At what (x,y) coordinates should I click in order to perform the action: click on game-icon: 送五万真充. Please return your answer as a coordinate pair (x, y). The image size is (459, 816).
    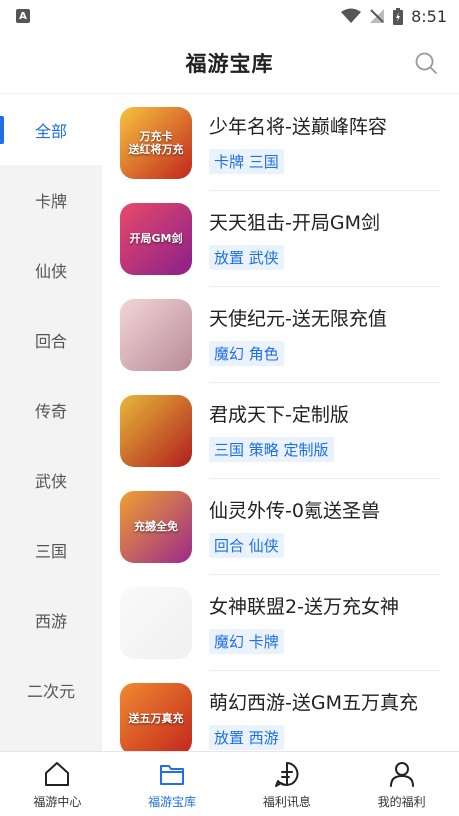
    Looking at the image, I should click on (156, 717).